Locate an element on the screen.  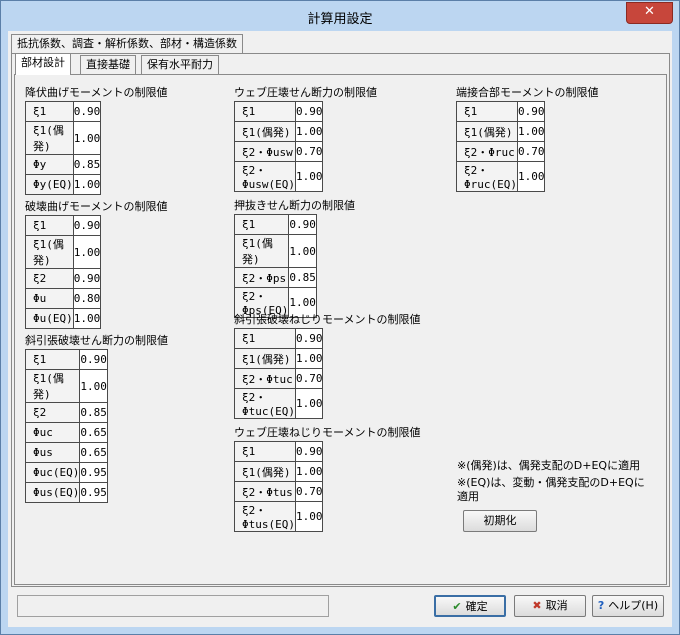
tab-member-design: 部材設計 is located at coordinates (43, 64).